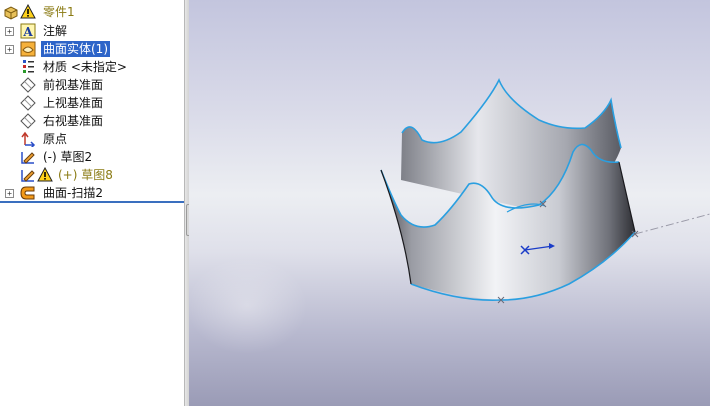 Image resolution: width=710 pixels, height=406 pixels. Describe the element at coordinates (73, 103) in the screenshot. I see `tree-item-label: 上视基准面` at that location.